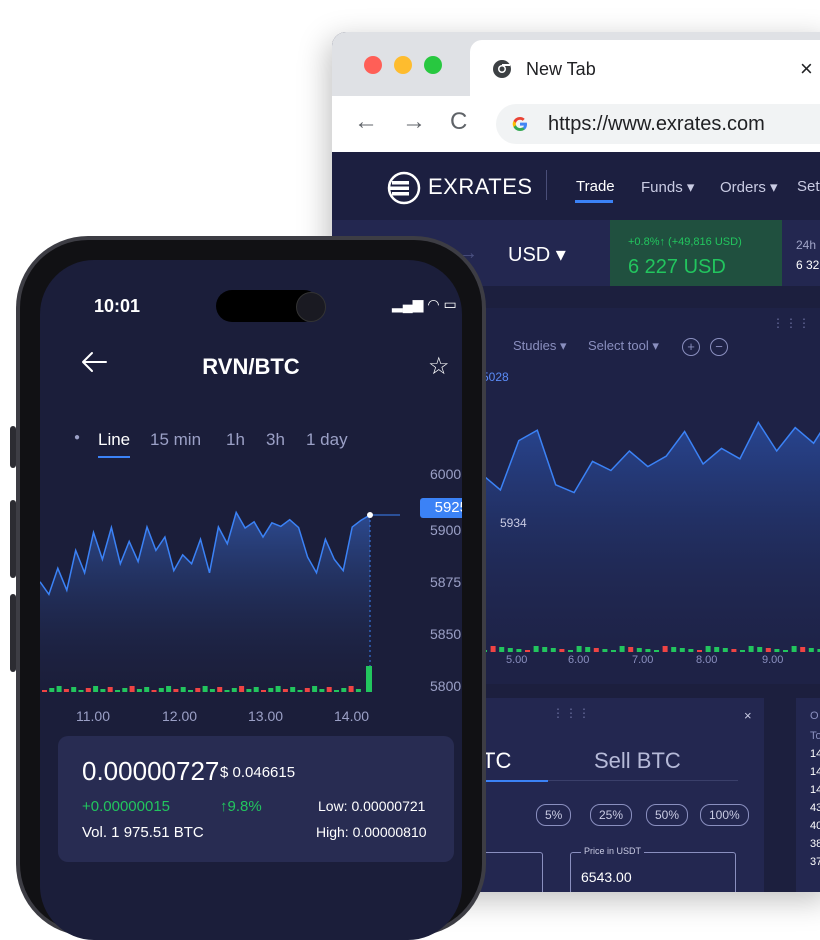 The width and height of the screenshot is (820, 940). Describe the element at coordinates (517, 660) in the screenshot. I see `x-tick: 5.00` at that location.